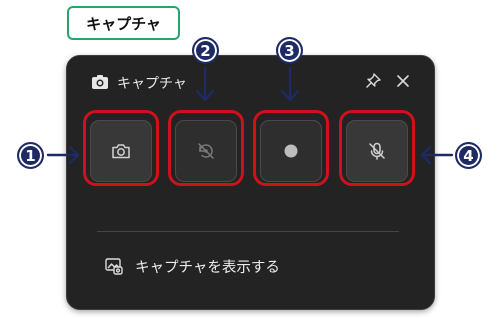  What do you see at coordinates (373, 81) in the screenshot?
I see `pin-icon` at bounding box center [373, 81].